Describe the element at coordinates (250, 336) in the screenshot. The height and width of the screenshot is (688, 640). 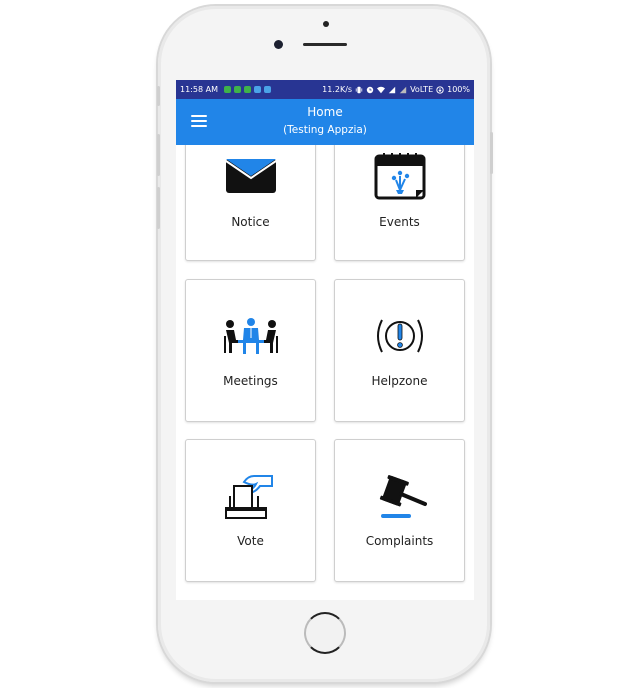
I see `meeting-people-icon` at that location.